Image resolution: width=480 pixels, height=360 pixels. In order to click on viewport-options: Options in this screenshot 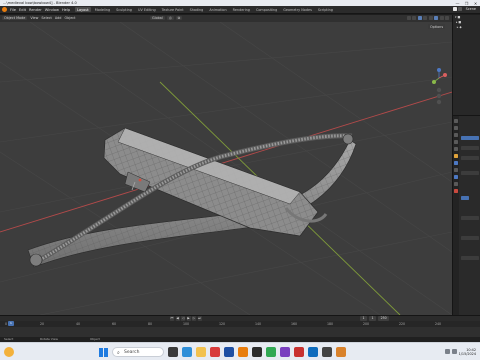, I will do `click(437, 26)`.